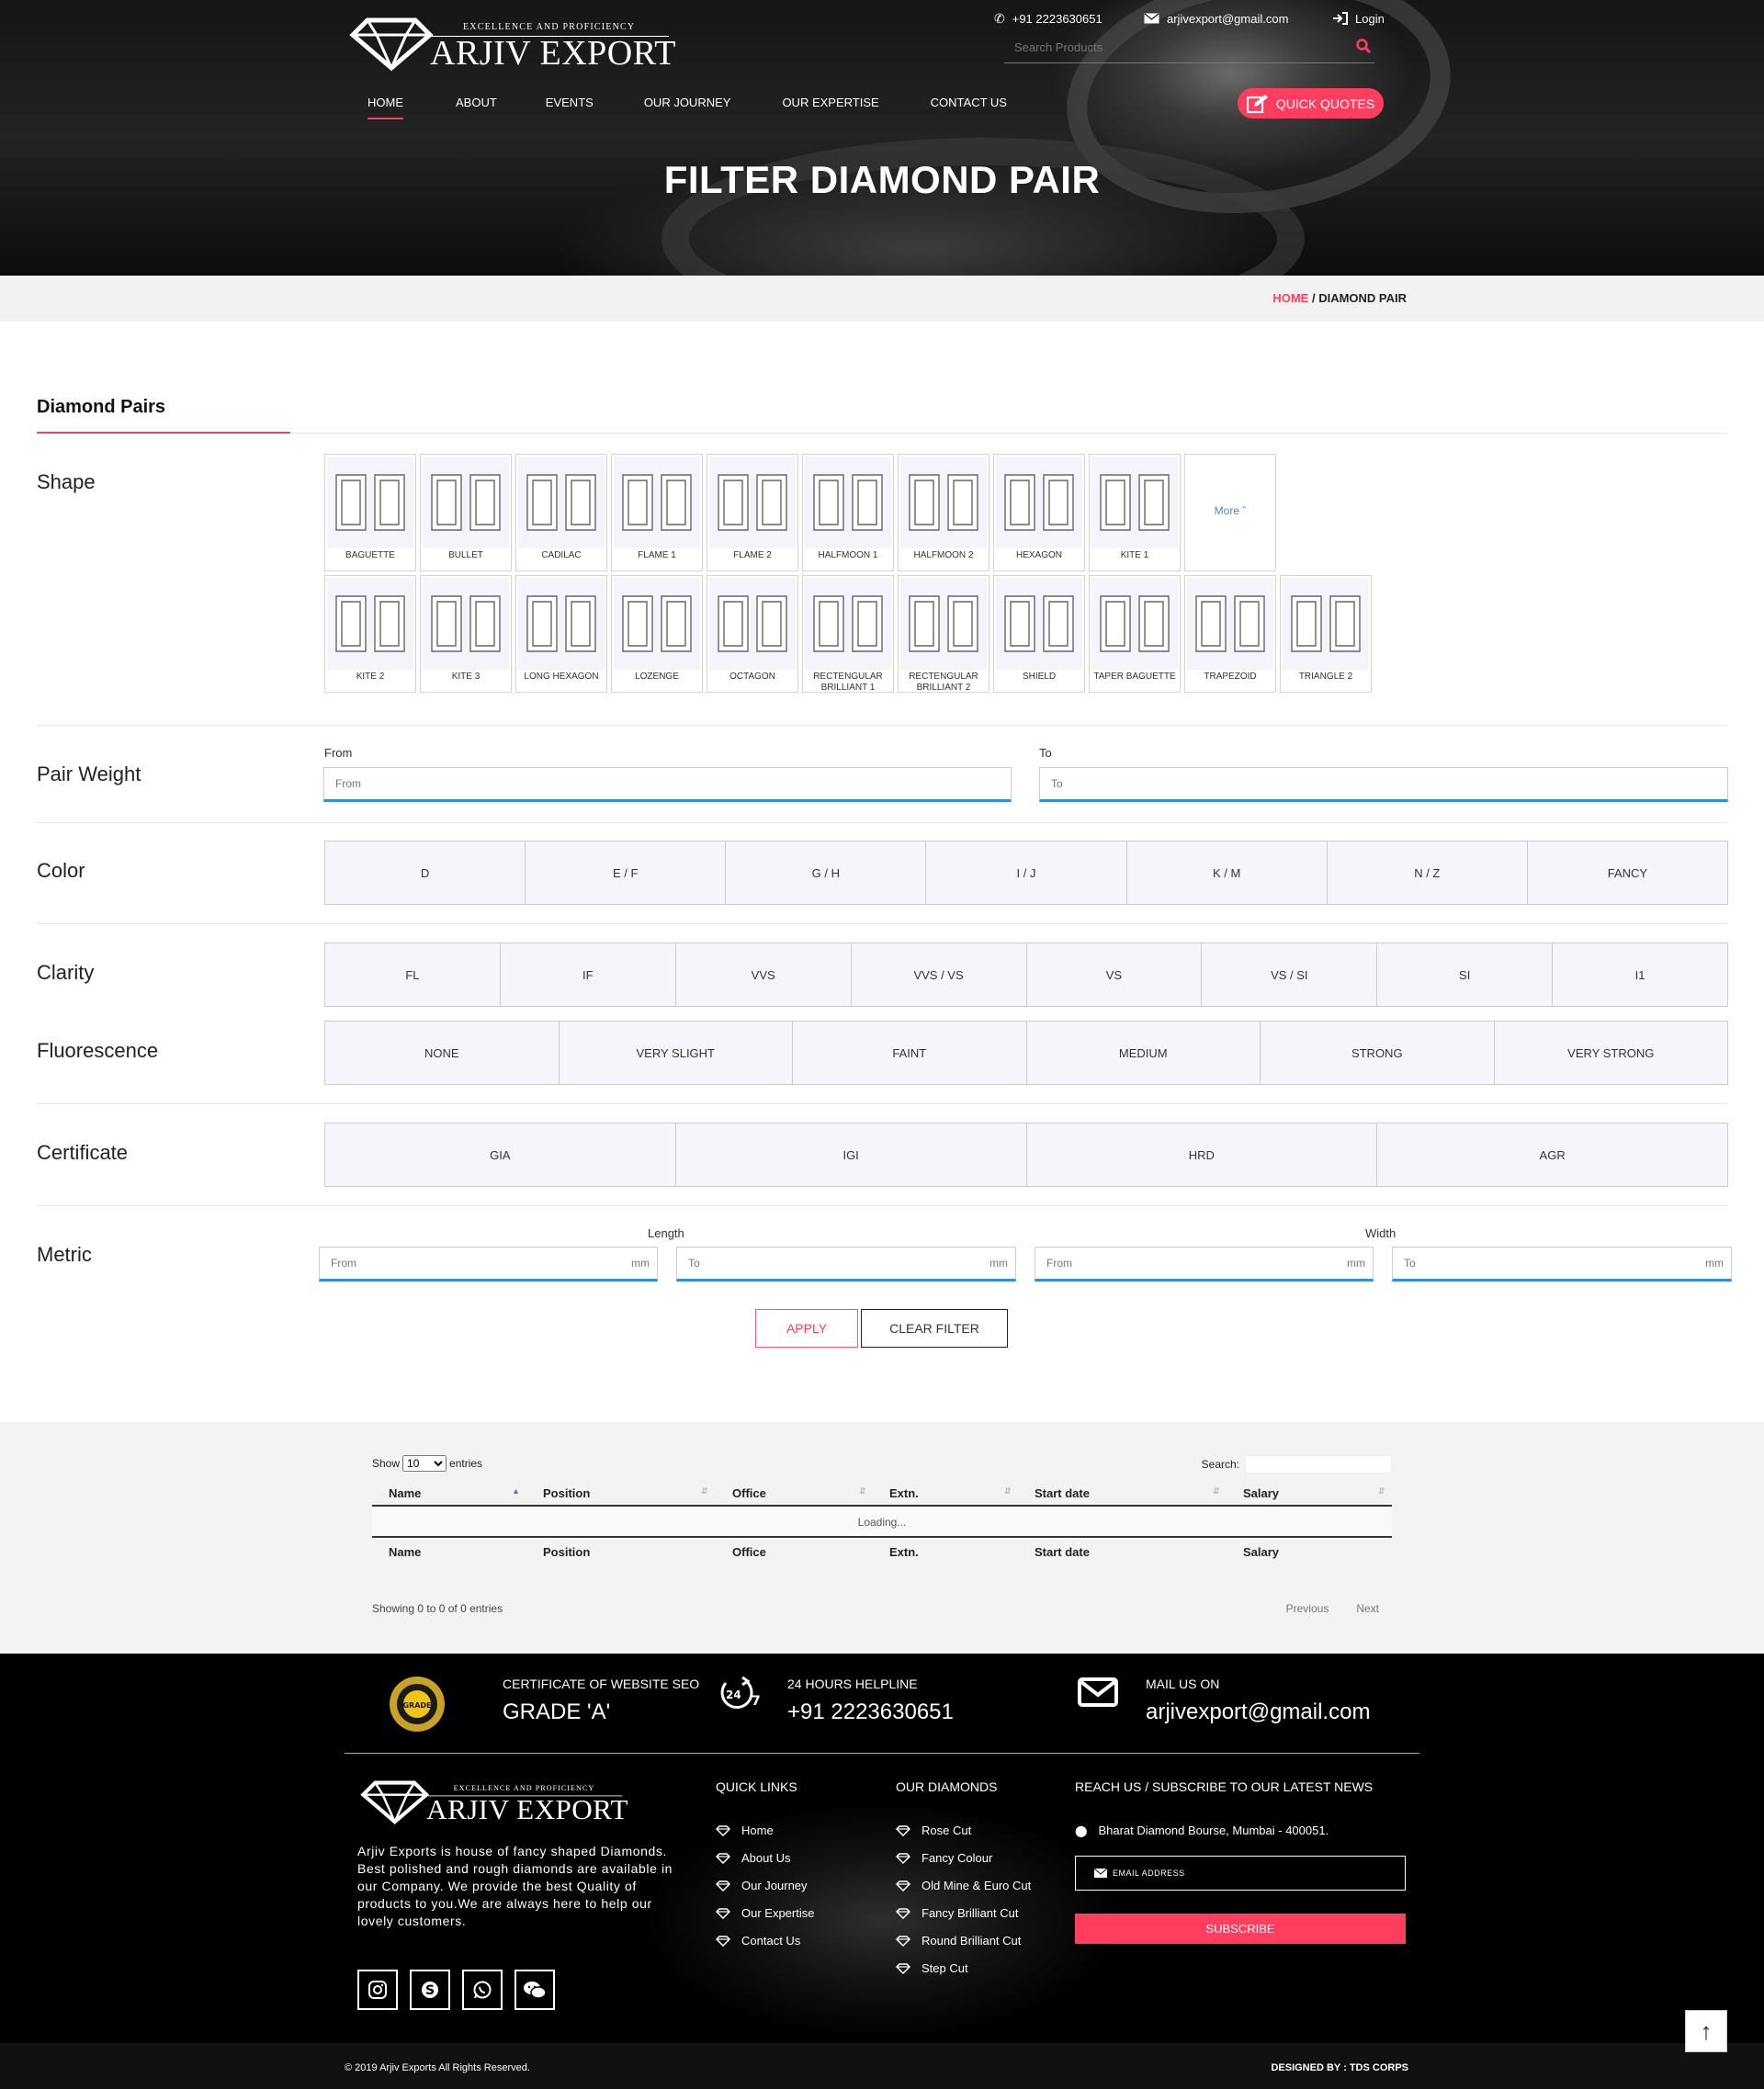 This screenshot has height=2089, width=1764. I want to click on shape-option-long-hexagon: LONG HEXAGON, so click(561, 634).